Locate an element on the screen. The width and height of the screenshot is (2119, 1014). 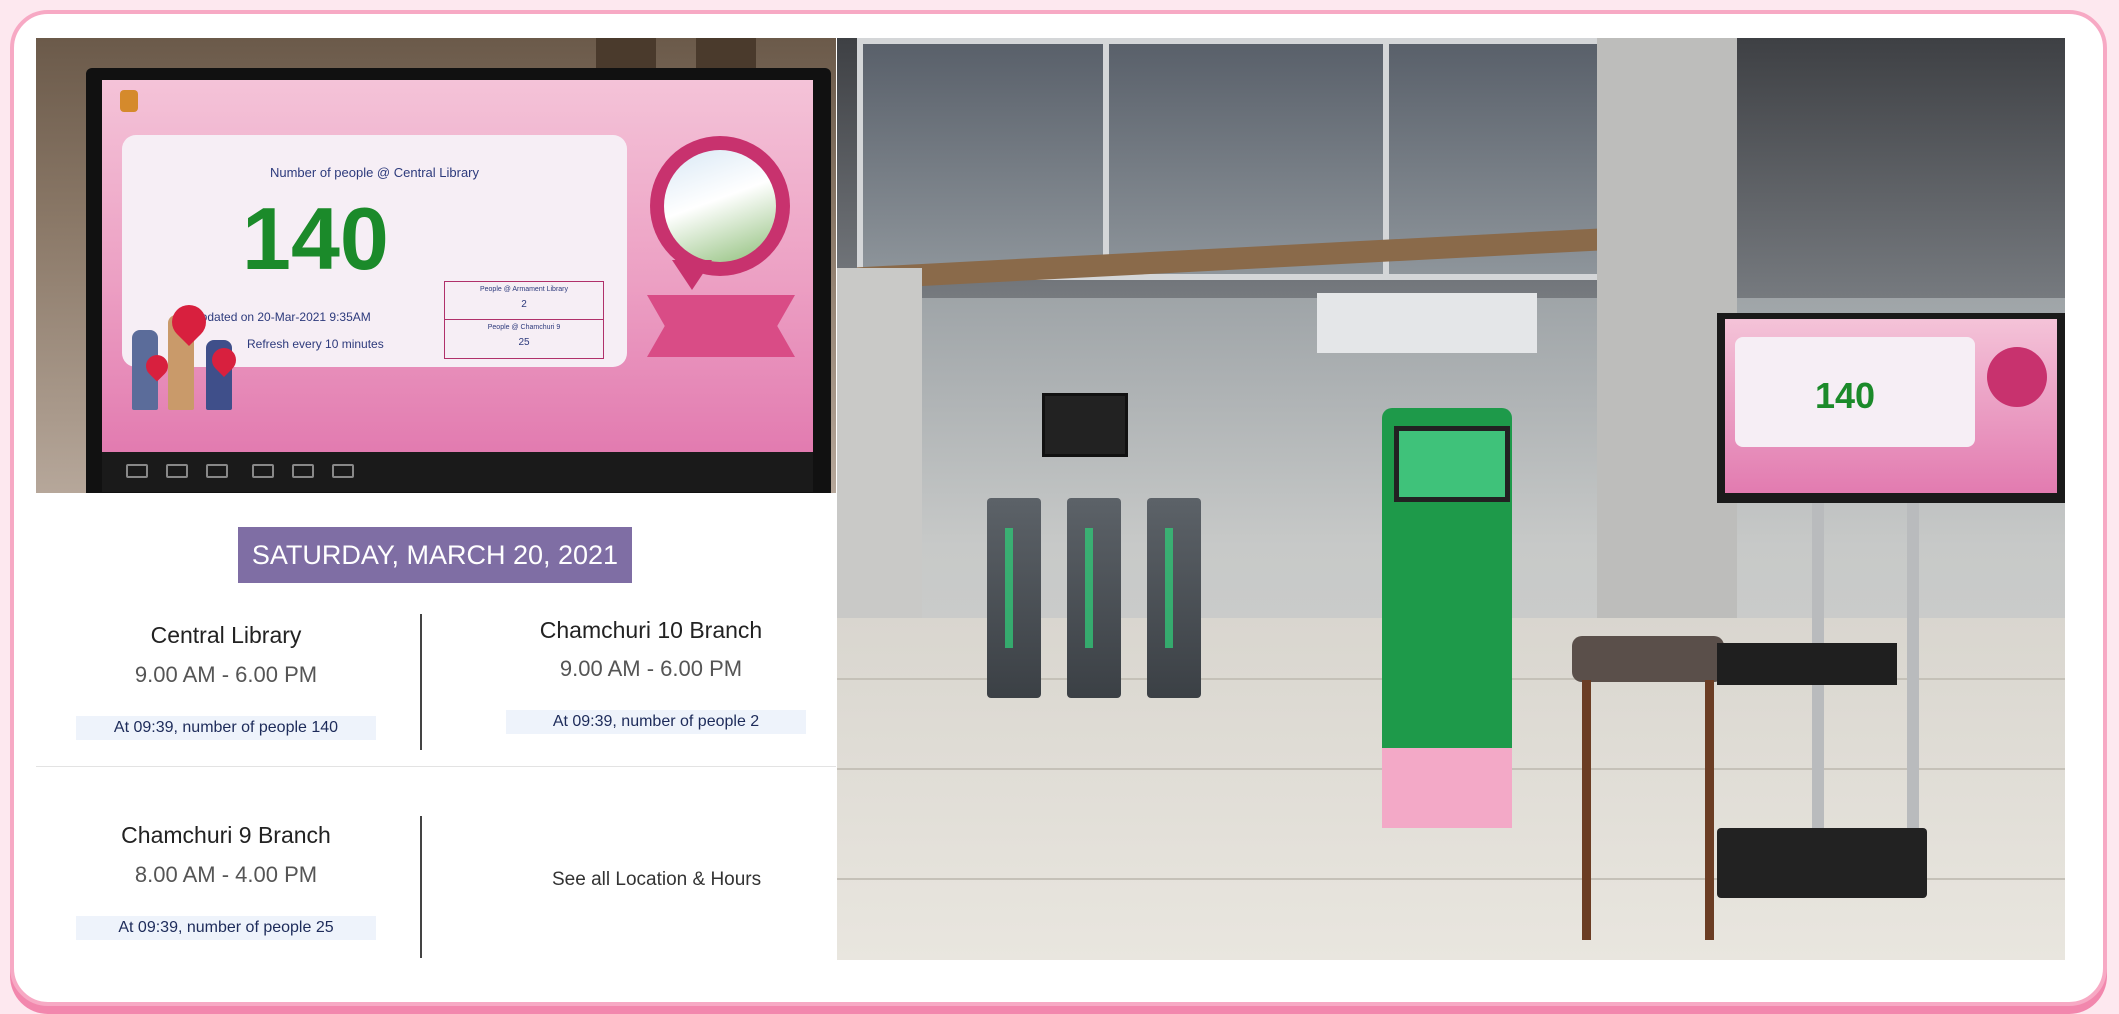
location-hours: 8.00 AM - 4.00 PM is located at coordinates (226, 874).